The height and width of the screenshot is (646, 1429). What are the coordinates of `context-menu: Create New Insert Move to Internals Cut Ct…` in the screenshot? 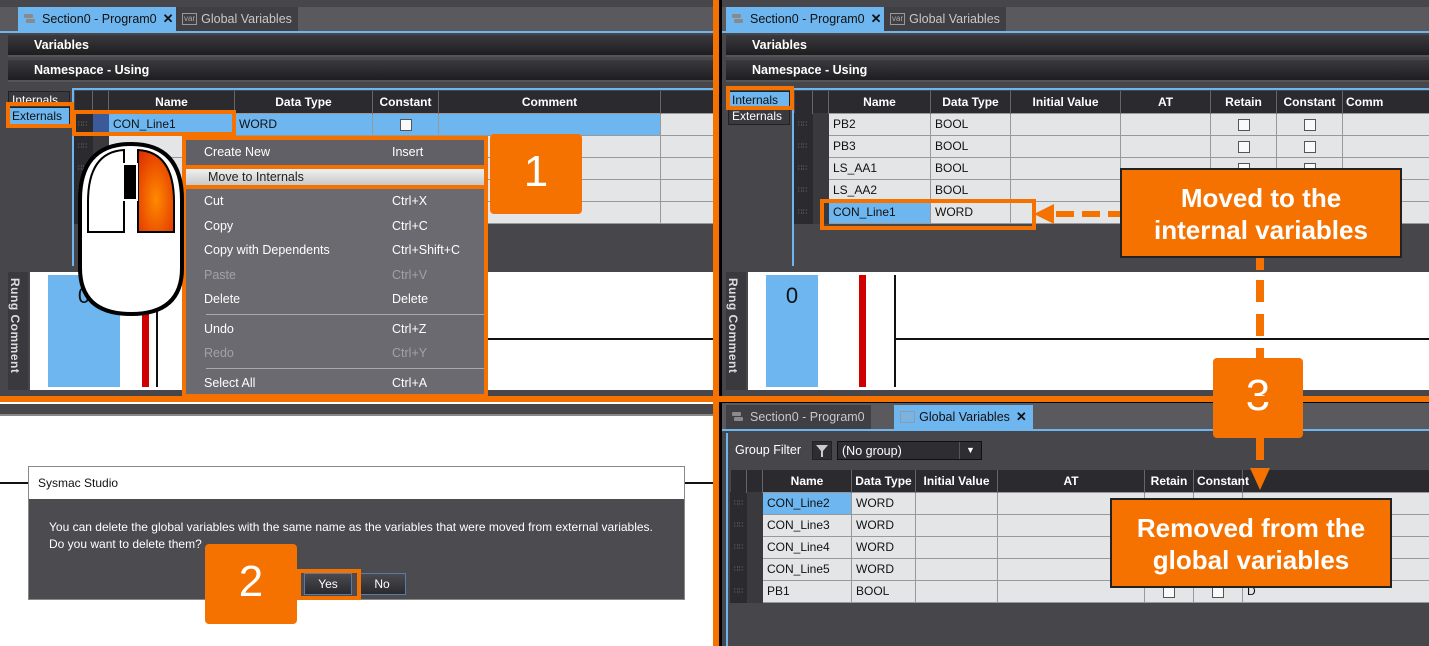 It's located at (335, 267).